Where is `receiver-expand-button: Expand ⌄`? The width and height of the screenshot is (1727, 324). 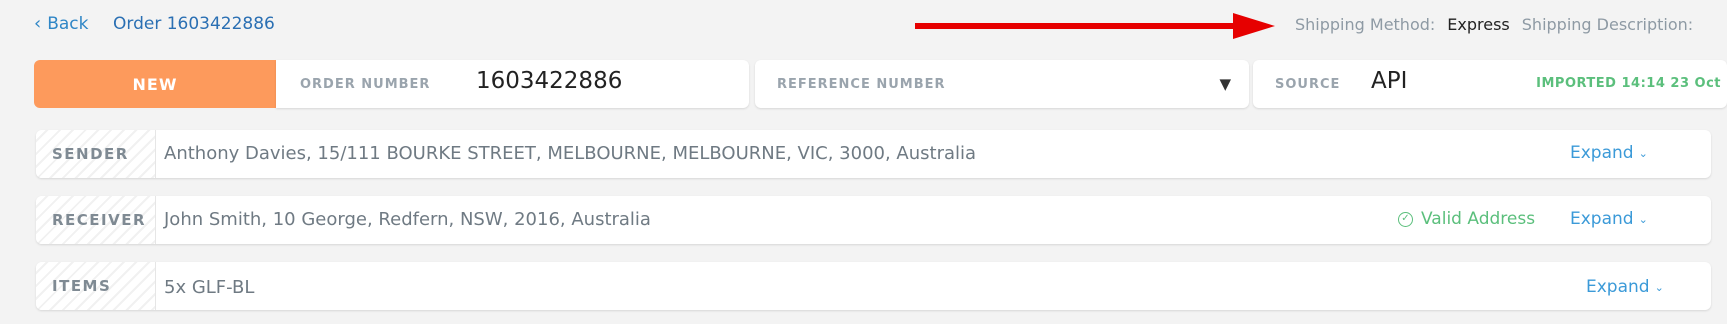 receiver-expand-button: Expand ⌄ is located at coordinates (1609, 219).